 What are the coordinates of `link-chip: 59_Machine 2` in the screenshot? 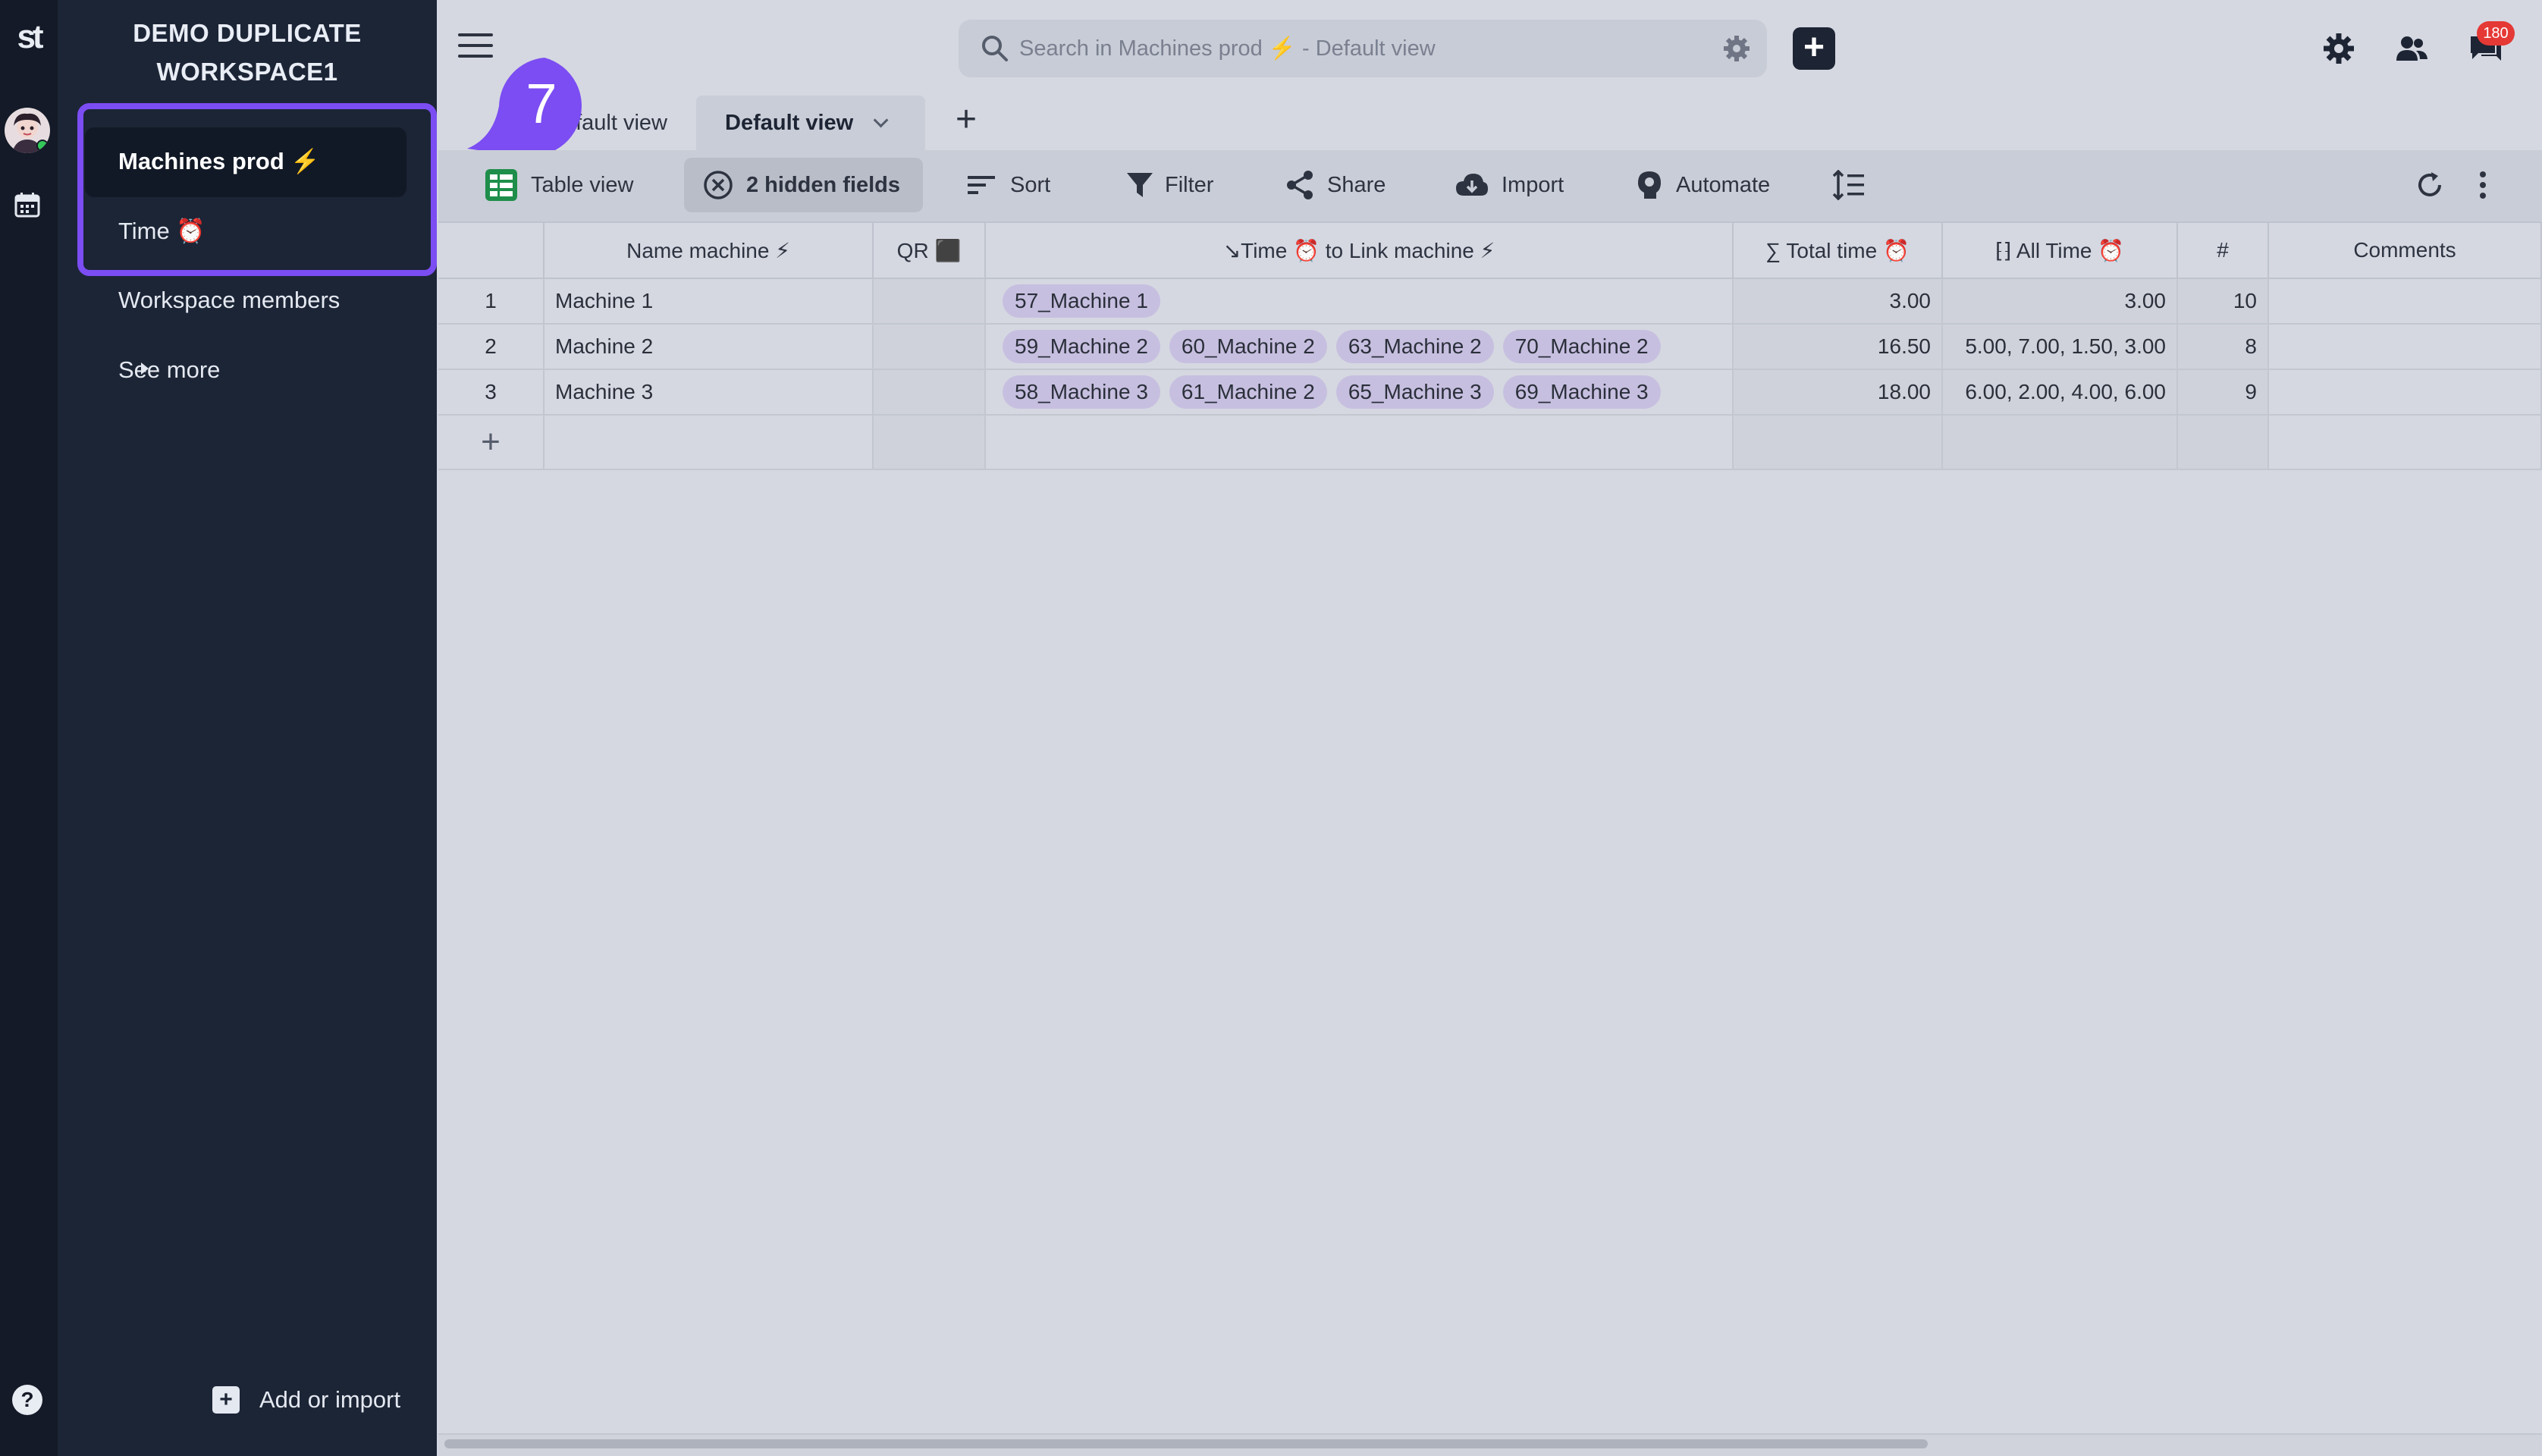 It's located at (1081, 346).